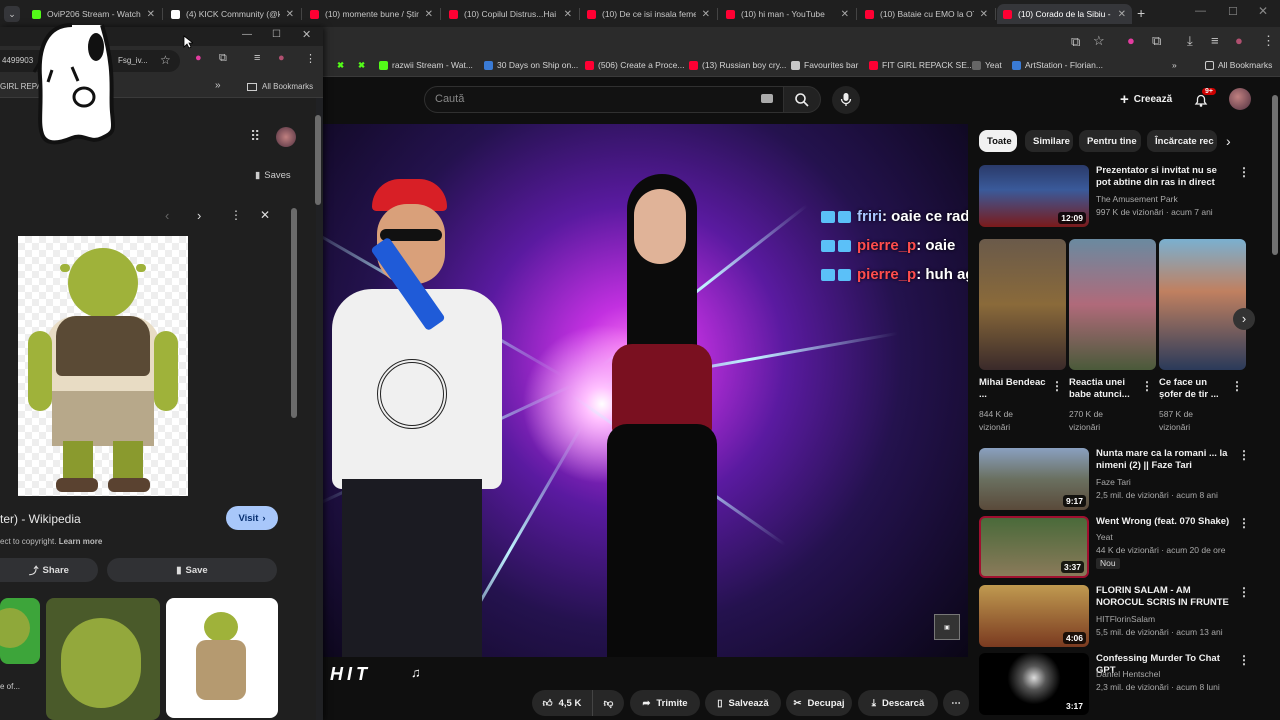 The height and width of the screenshot is (720, 1280). What do you see at coordinates (218, 85) in the screenshot?
I see `side-bookmarks-overflow-icon: »` at bounding box center [218, 85].